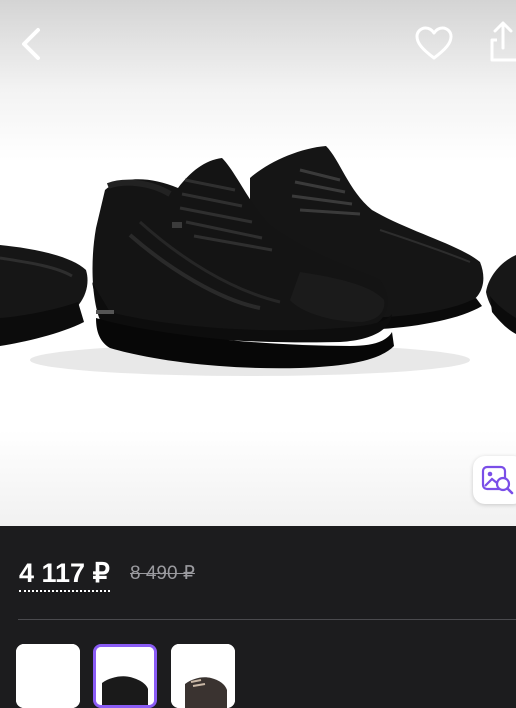 The height and width of the screenshot is (708, 516). What do you see at coordinates (267, 619) in the screenshot?
I see `divider` at bounding box center [267, 619].